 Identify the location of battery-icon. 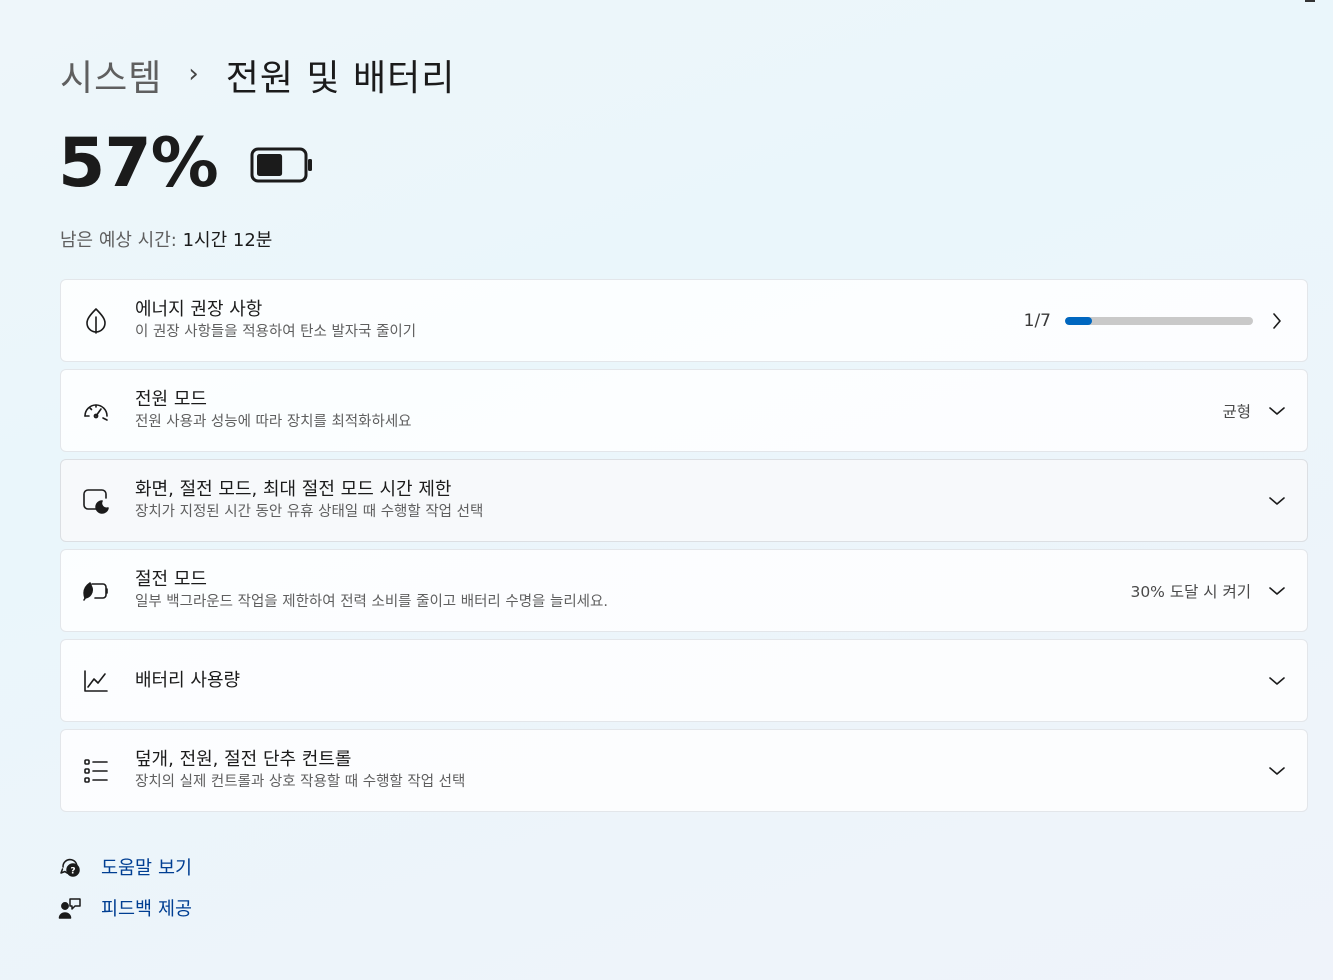
(282, 167).